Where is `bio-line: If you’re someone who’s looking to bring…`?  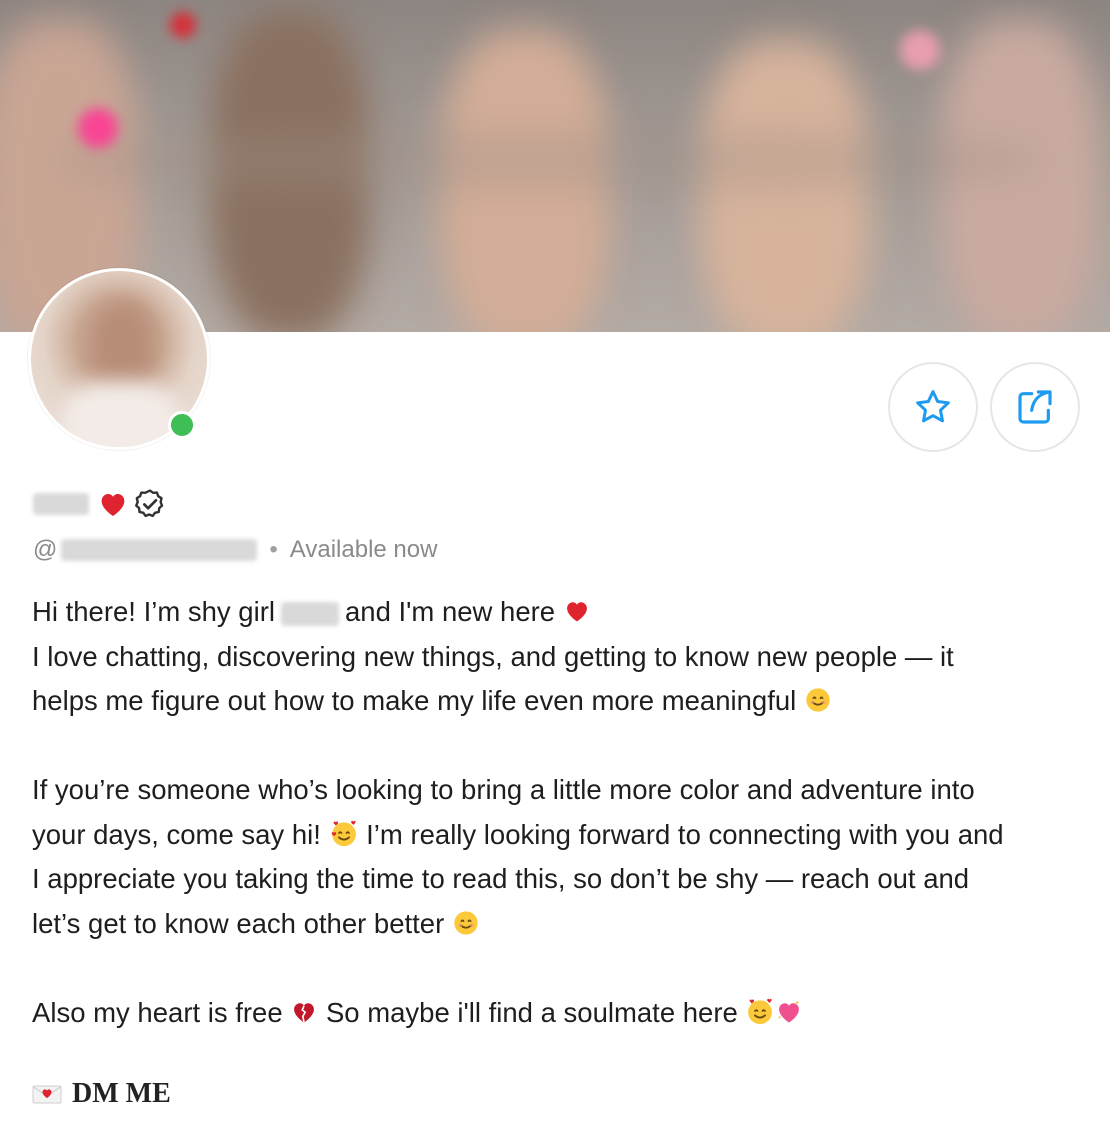
bio-line: If you’re someone who’s looking to bring… is located at coordinates (503, 789).